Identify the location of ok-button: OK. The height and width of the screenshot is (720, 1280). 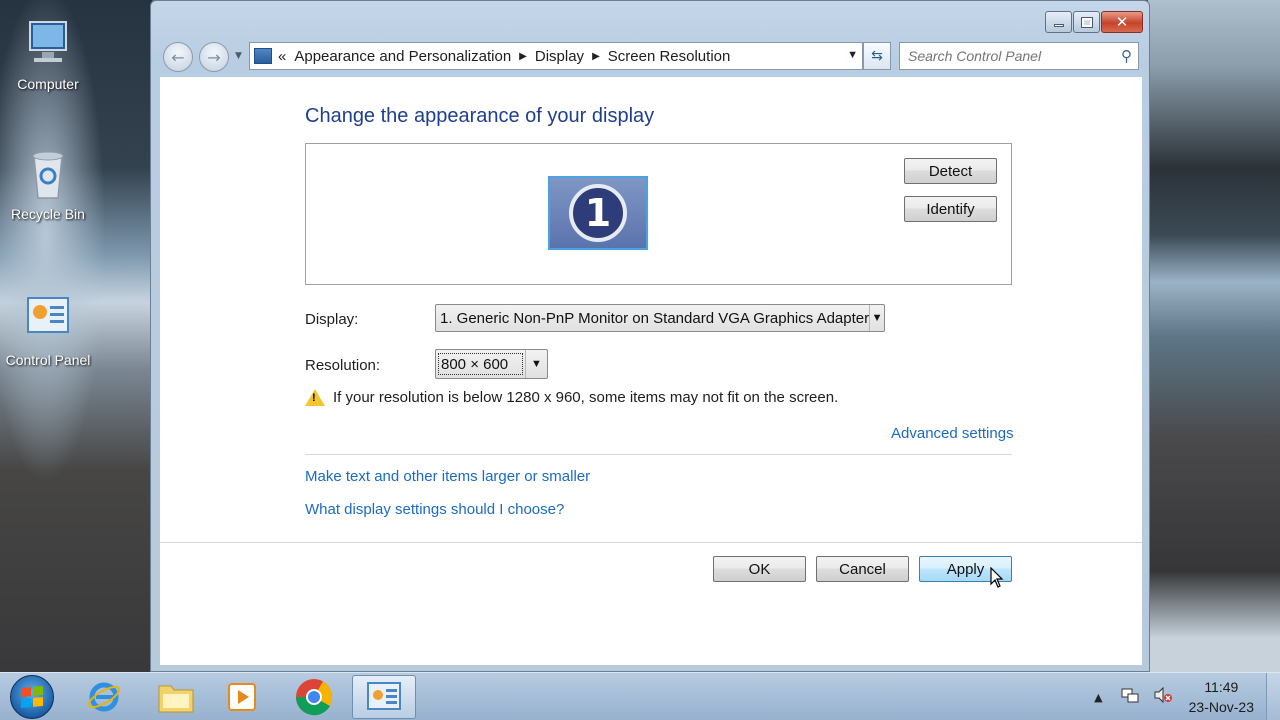
(759, 569).